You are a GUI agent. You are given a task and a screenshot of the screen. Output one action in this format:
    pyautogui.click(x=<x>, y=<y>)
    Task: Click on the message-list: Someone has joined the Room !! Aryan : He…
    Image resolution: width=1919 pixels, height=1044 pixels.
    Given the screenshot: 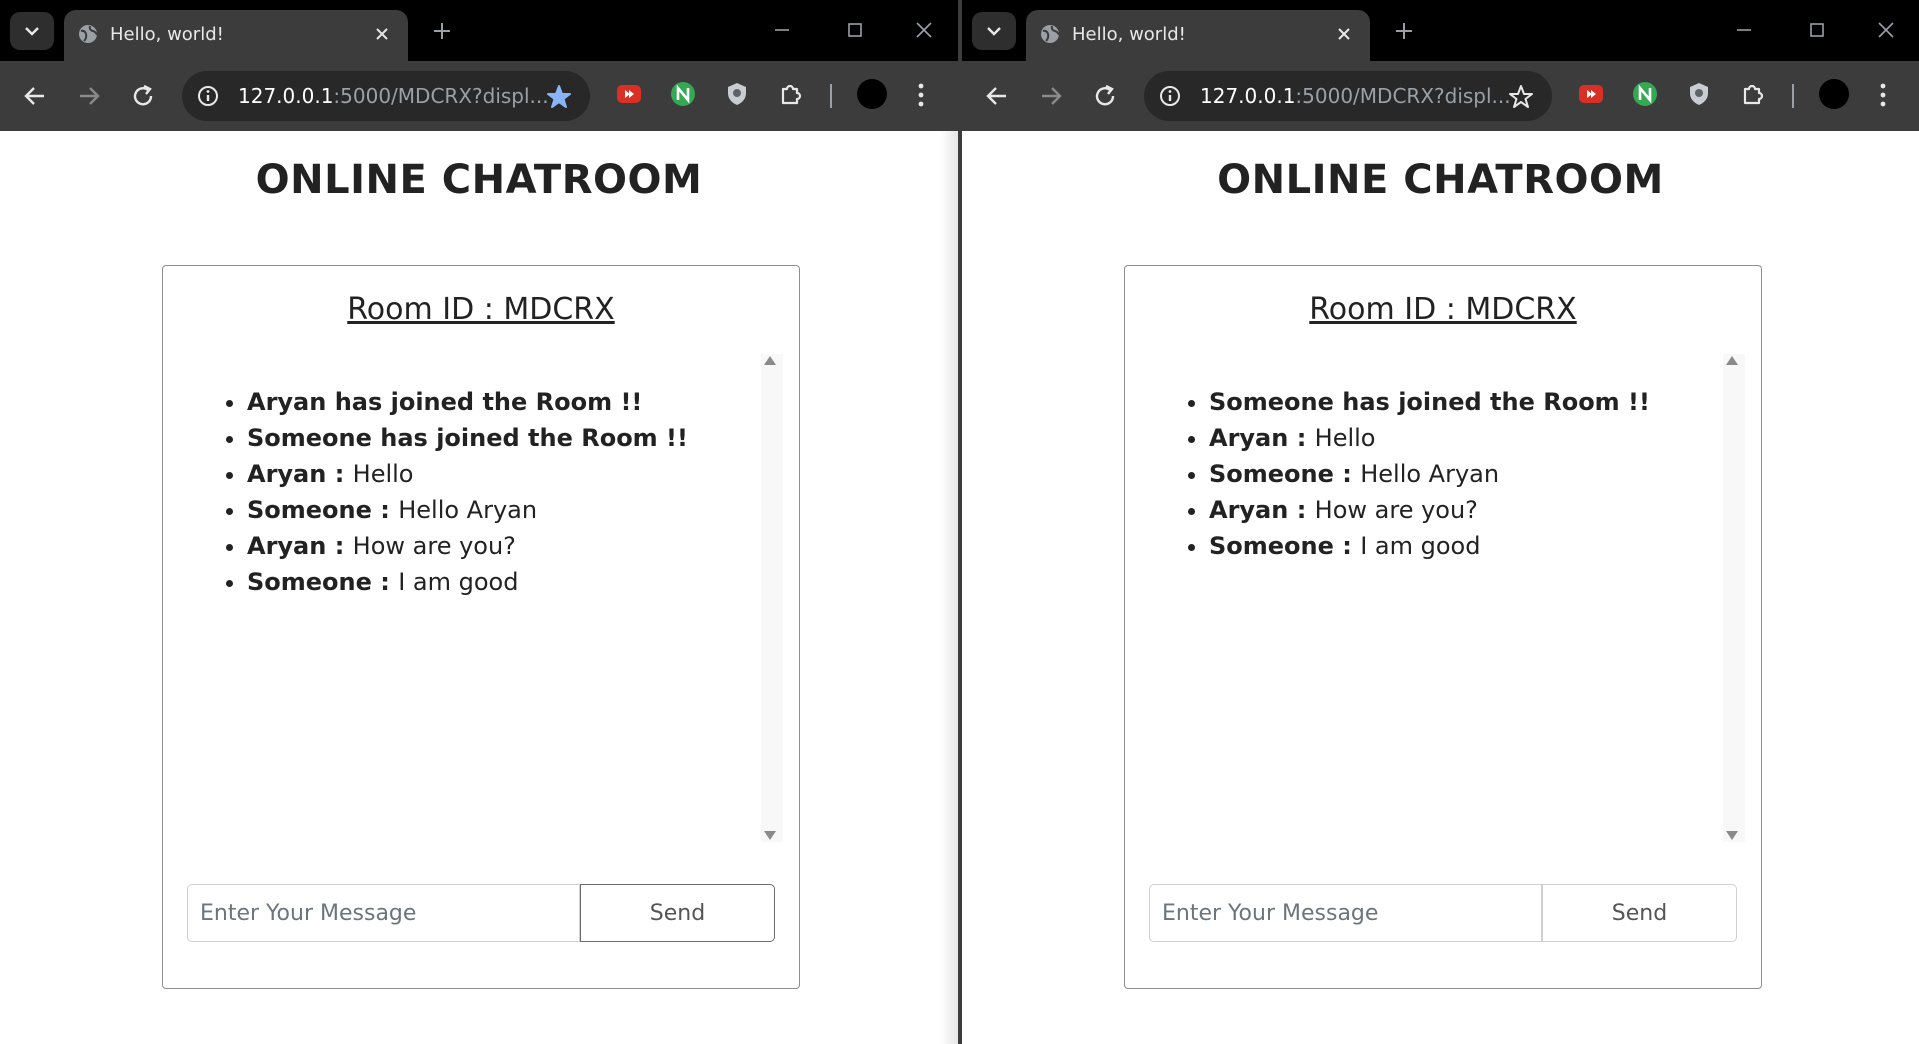 What is the action you would take?
    pyautogui.click(x=1445, y=598)
    